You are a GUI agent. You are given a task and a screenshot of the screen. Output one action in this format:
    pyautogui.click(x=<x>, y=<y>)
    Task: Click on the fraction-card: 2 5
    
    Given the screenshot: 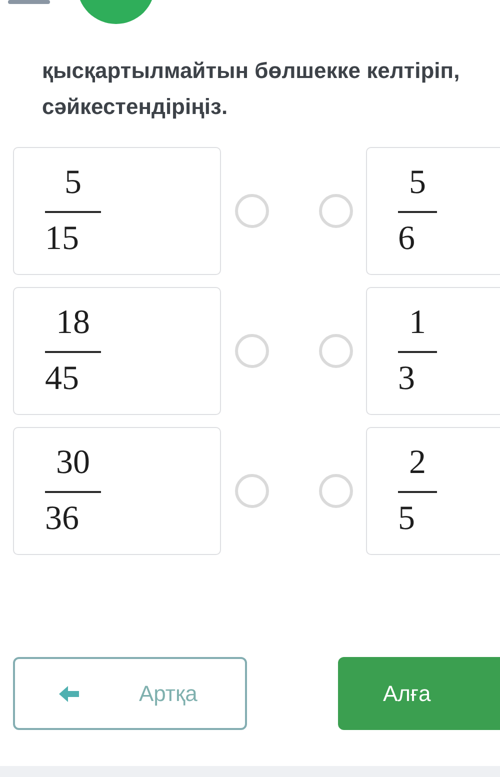 What is the action you would take?
    pyautogui.click(x=433, y=491)
    